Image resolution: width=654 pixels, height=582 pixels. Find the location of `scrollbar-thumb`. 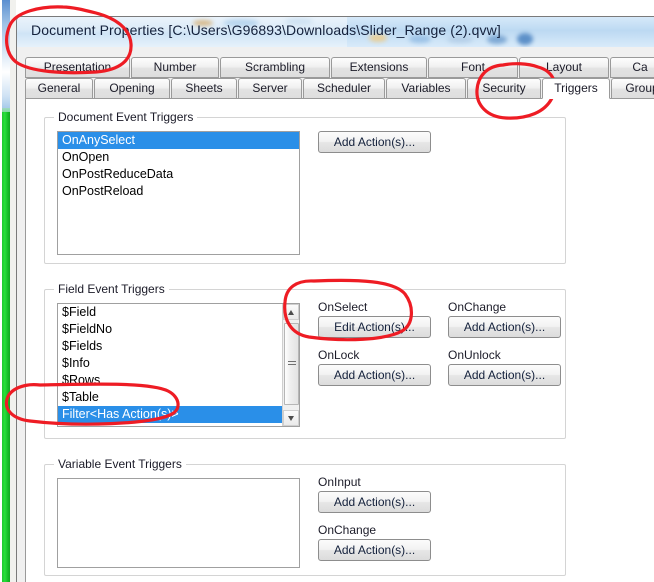

scrollbar-thumb is located at coordinates (291, 364).